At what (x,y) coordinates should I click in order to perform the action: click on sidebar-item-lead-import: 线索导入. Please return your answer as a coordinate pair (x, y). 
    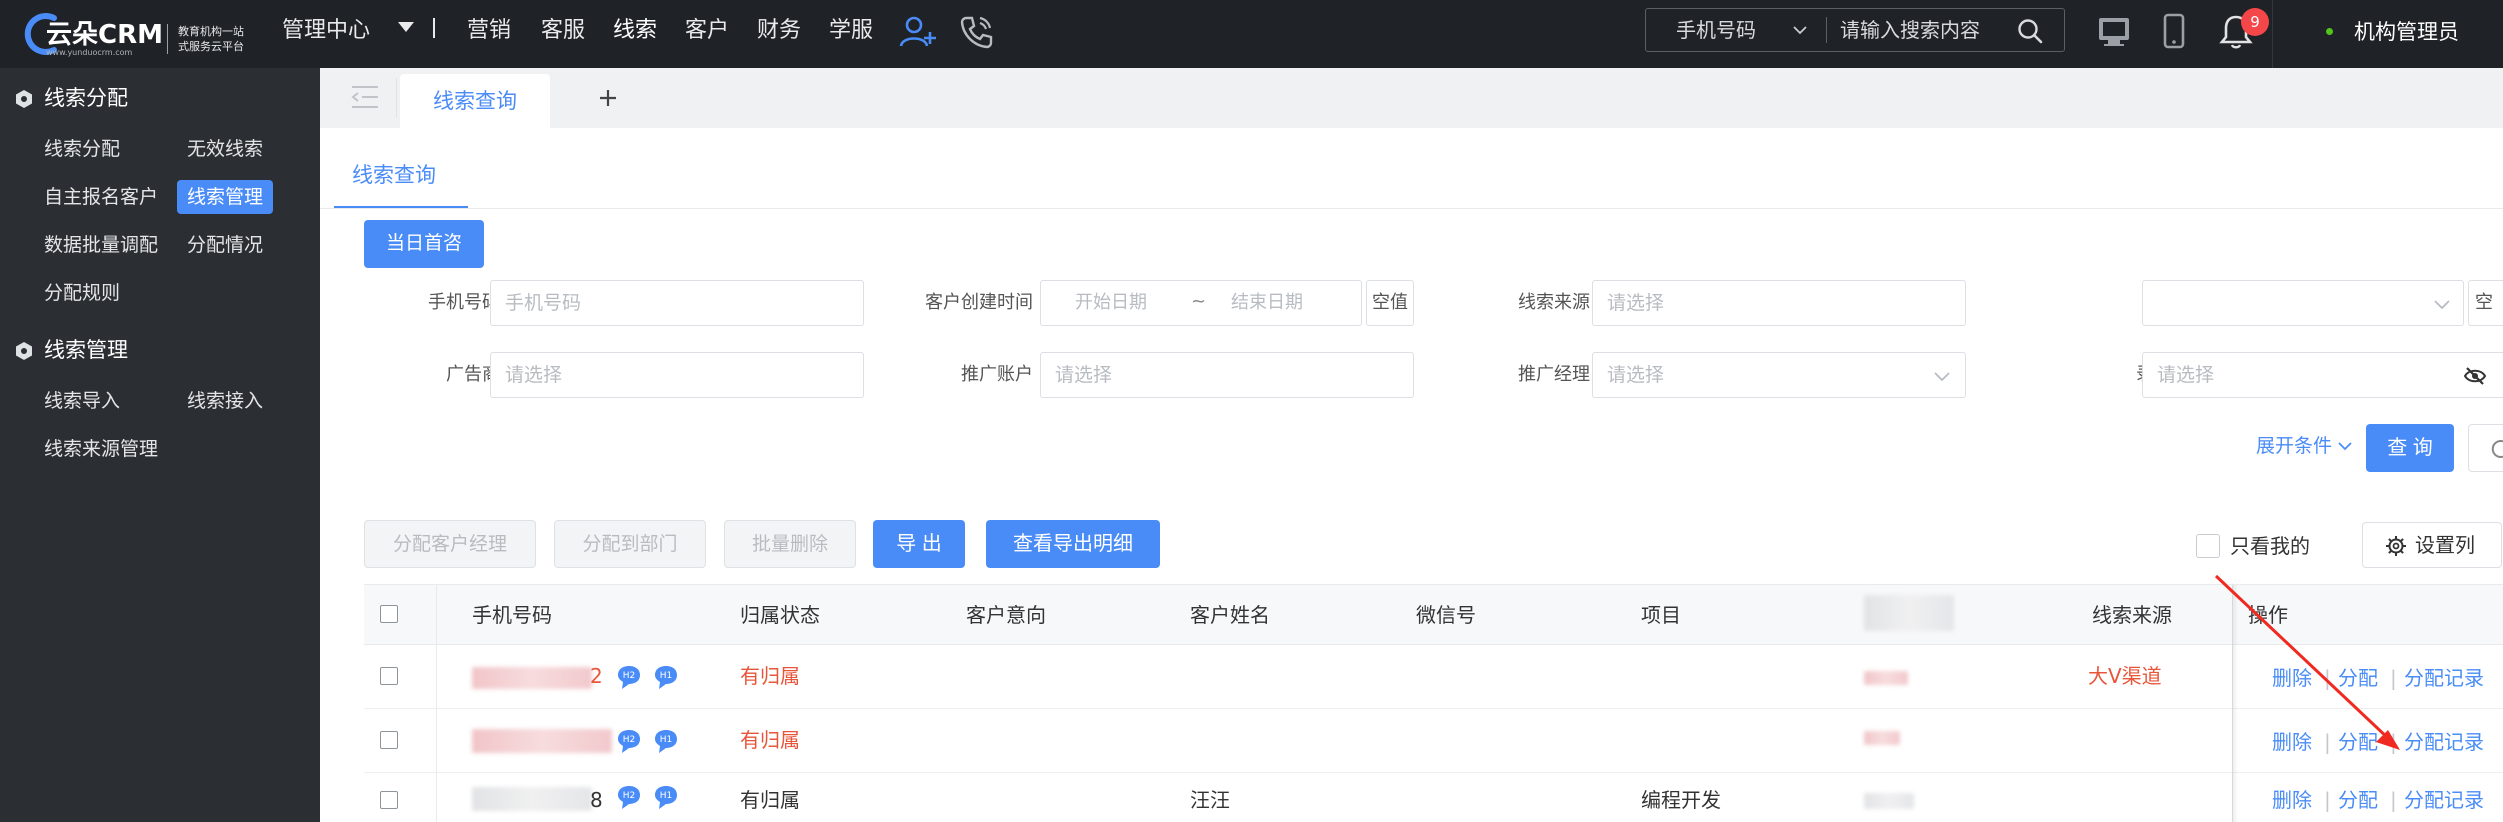
    Looking at the image, I should click on (82, 401).